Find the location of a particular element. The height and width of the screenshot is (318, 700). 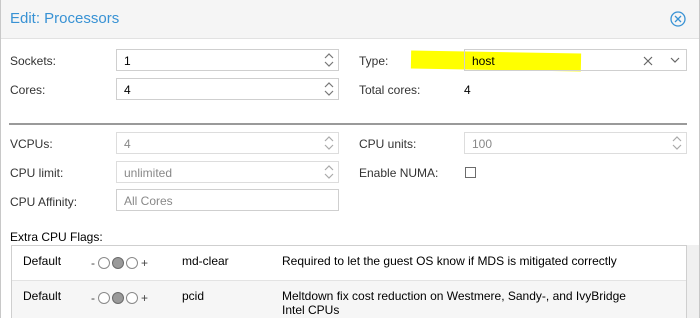

dialog-header: Edit: Processors is located at coordinates (350, 19).